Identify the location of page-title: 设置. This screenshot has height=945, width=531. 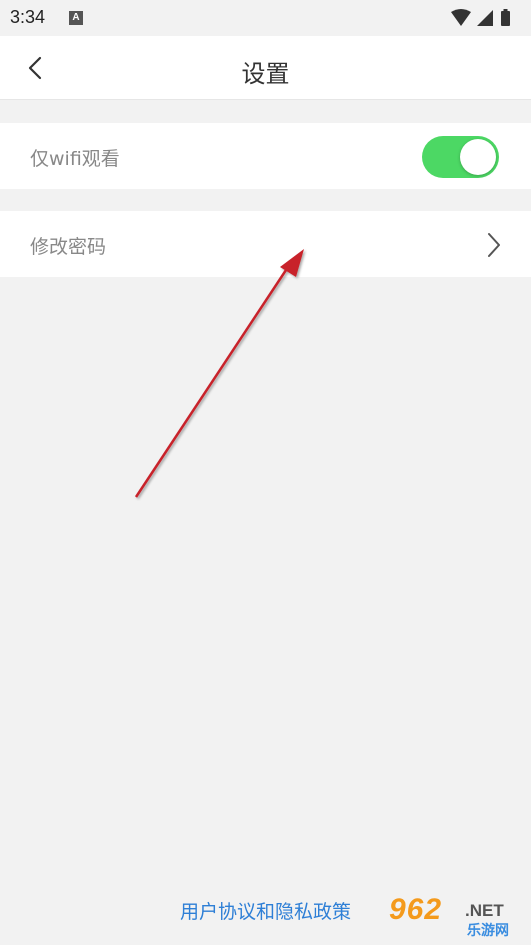
(265, 74).